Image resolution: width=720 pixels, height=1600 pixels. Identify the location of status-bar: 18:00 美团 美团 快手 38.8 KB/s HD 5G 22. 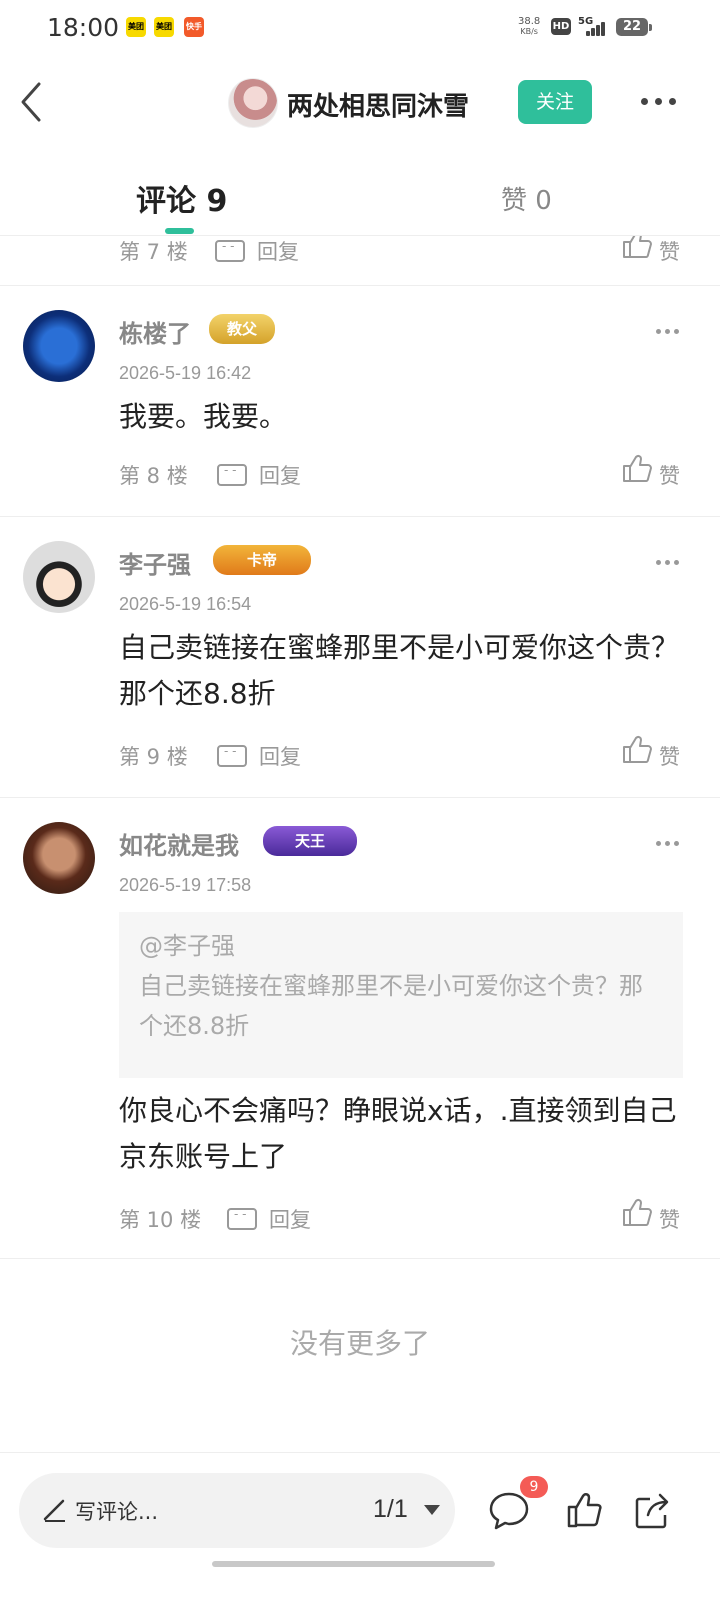
(360, 28).